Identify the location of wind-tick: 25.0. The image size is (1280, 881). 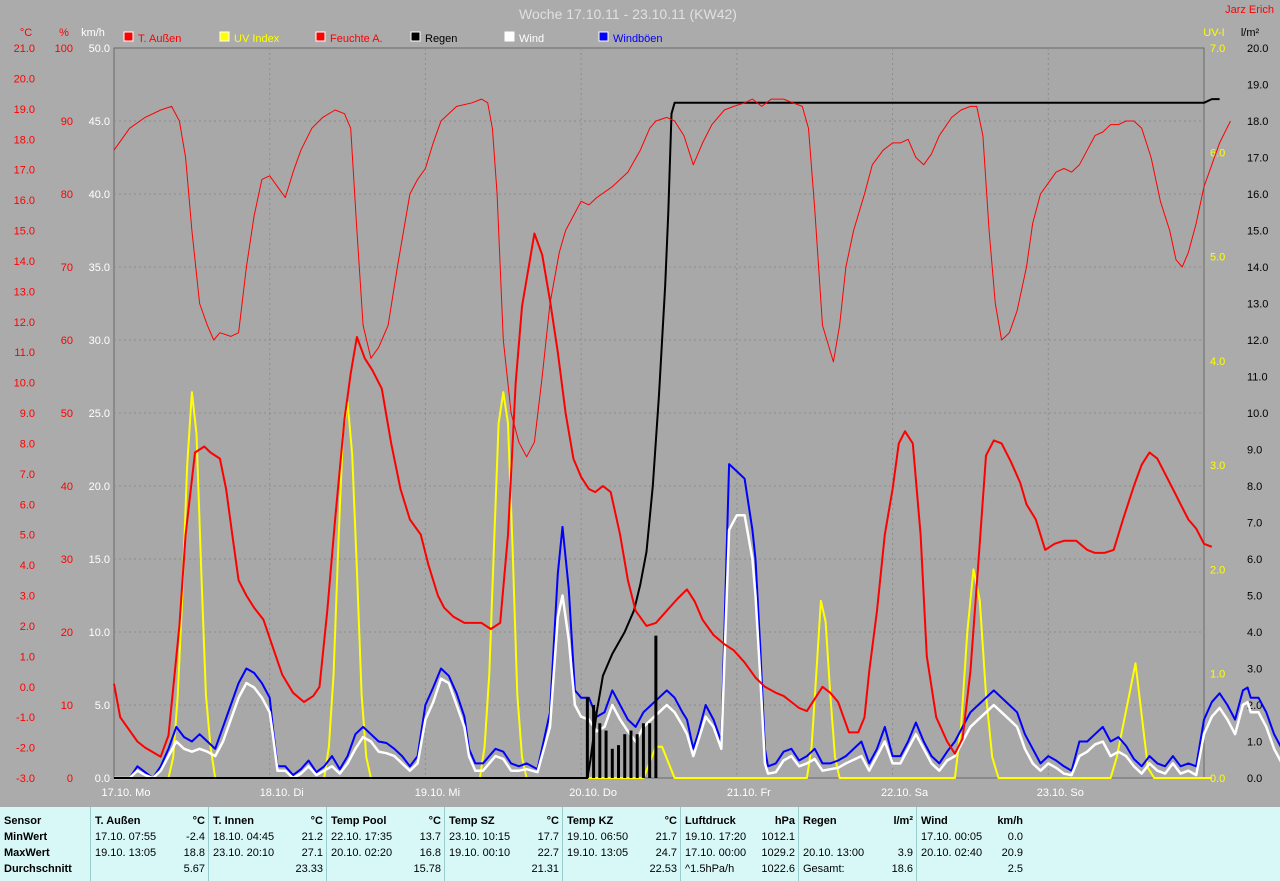
(99, 414).